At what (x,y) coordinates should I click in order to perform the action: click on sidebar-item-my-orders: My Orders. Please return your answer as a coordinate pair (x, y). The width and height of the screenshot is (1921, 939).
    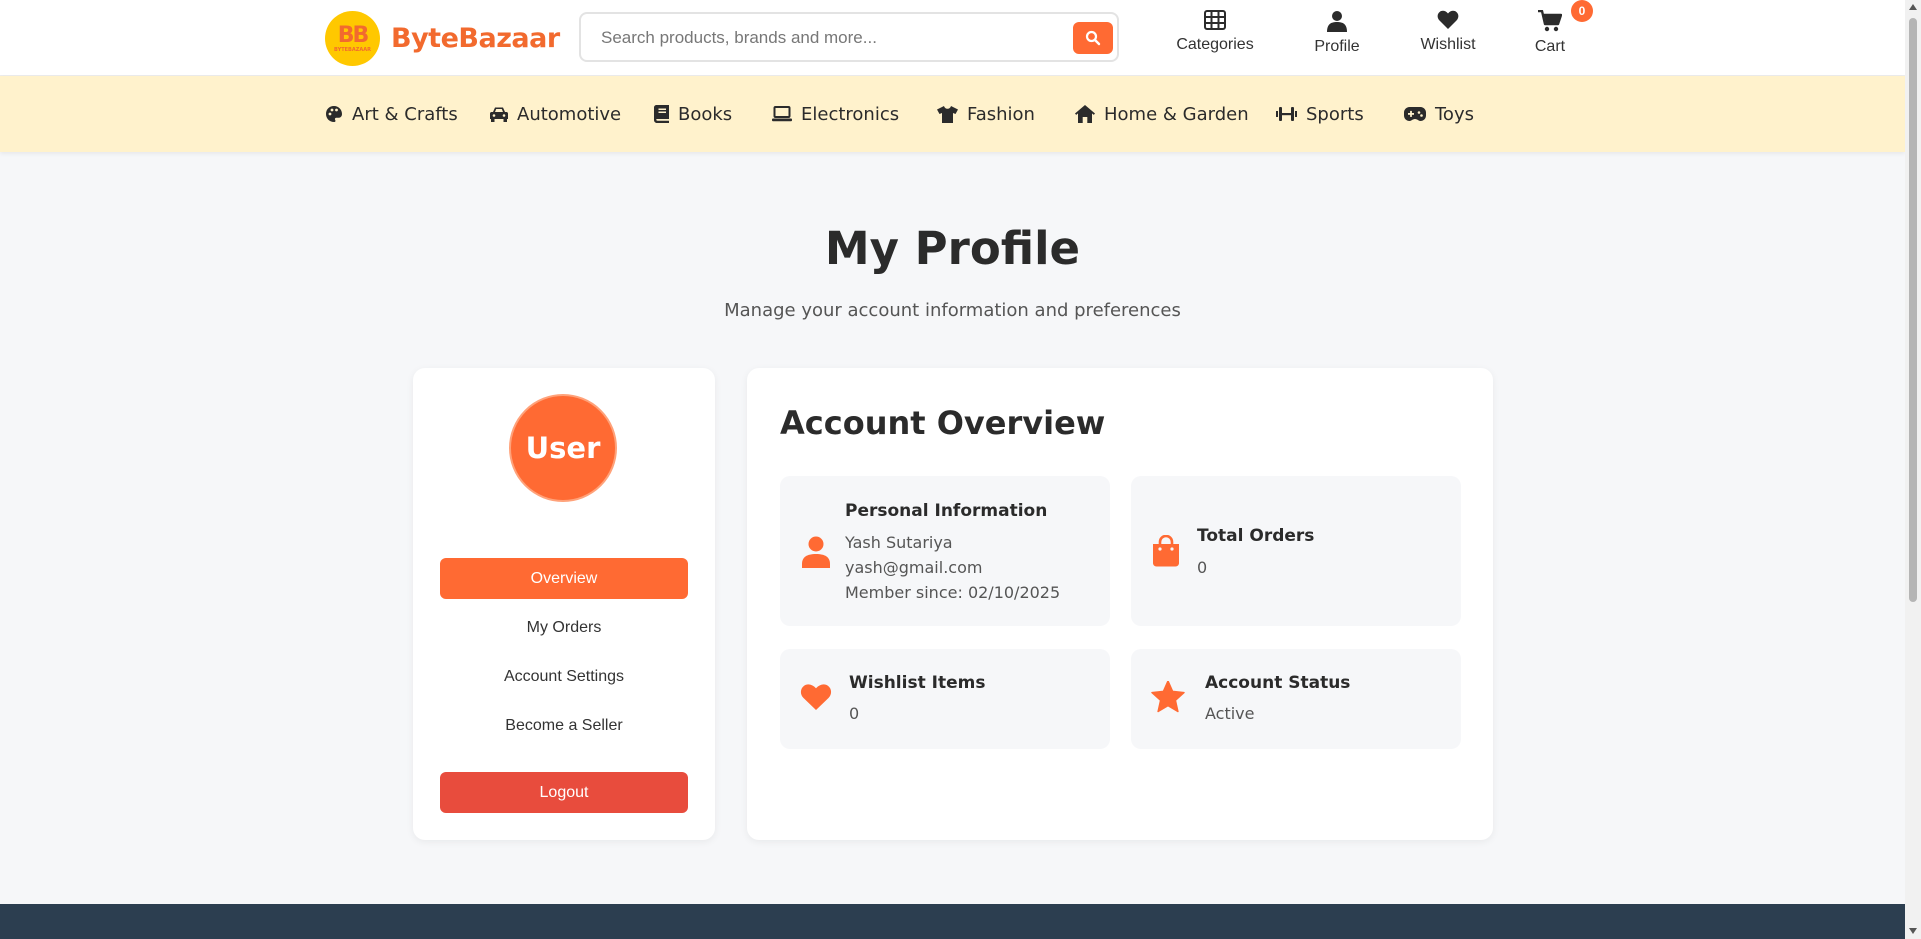
    Looking at the image, I should click on (564, 627).